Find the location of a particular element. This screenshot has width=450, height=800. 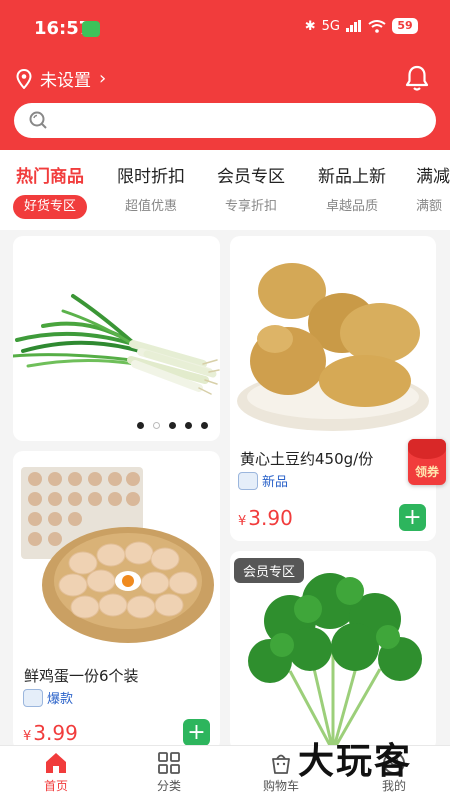

tab-title: 会员专区 is located at coordinates (251, 177).